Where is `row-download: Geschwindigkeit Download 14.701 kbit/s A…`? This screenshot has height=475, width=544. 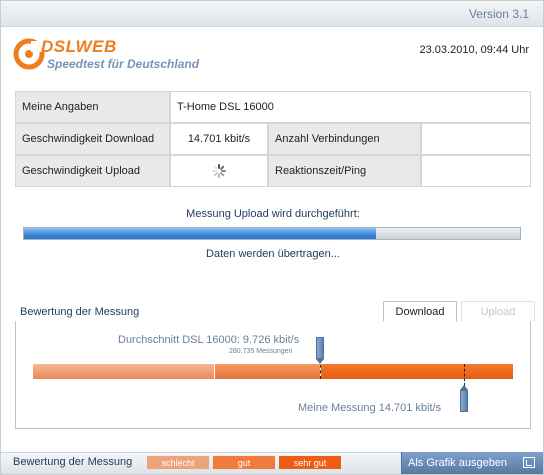 row-download: Geschwindigkeit Download 14.701 kbit/s A… is located at coordinates (273, 139).